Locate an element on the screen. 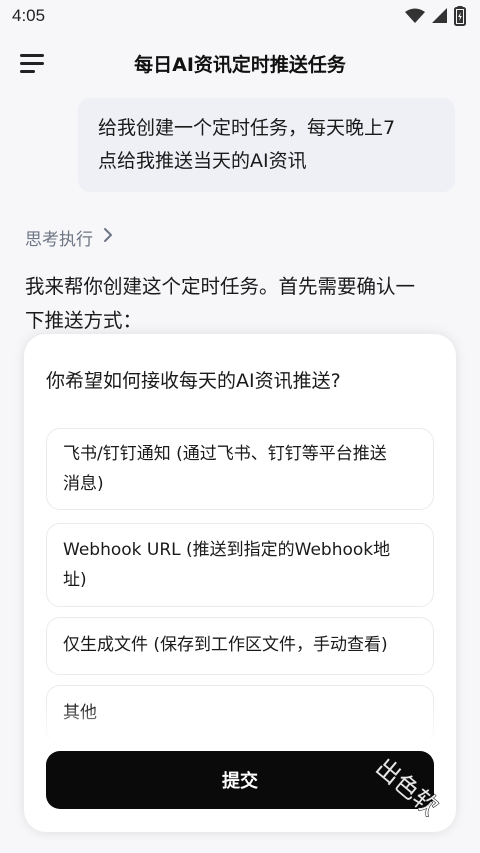 The height and width of the screenshot is (853, 480). submit-button: 提交 is located at coordinates (240, 780).